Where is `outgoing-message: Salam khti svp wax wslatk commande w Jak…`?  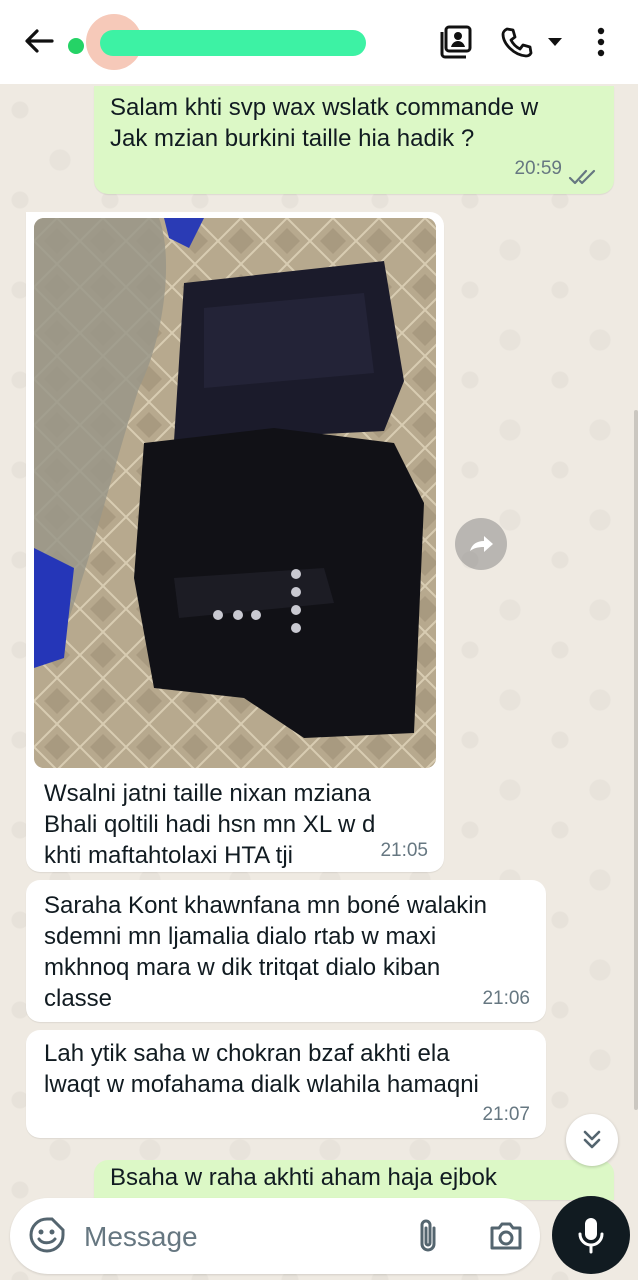 outgoing-message: Salam khti svp wax wslatk commande w Jak… is located at coordinates (354, 140).